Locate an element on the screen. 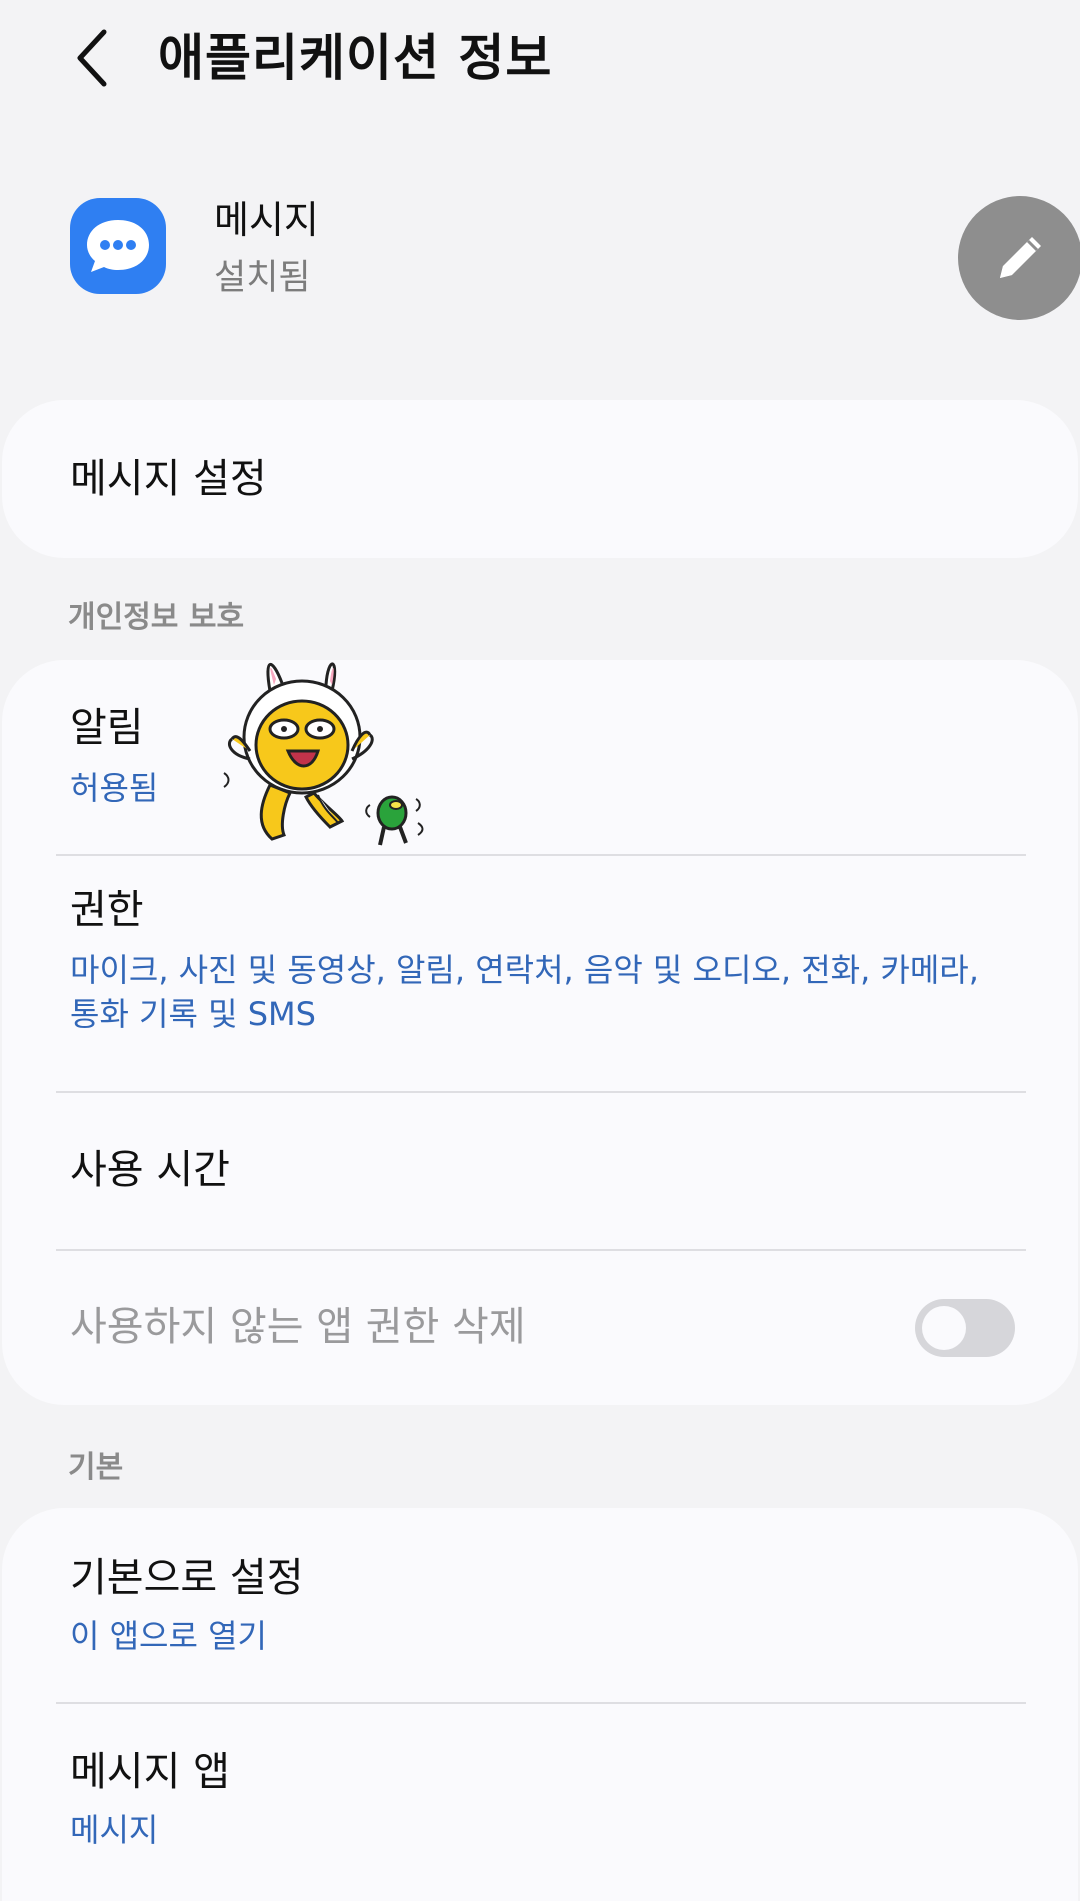 The width and height of the screenshot is (1080, 1901). chevron-left-icon is located at coordinates (92, 58).